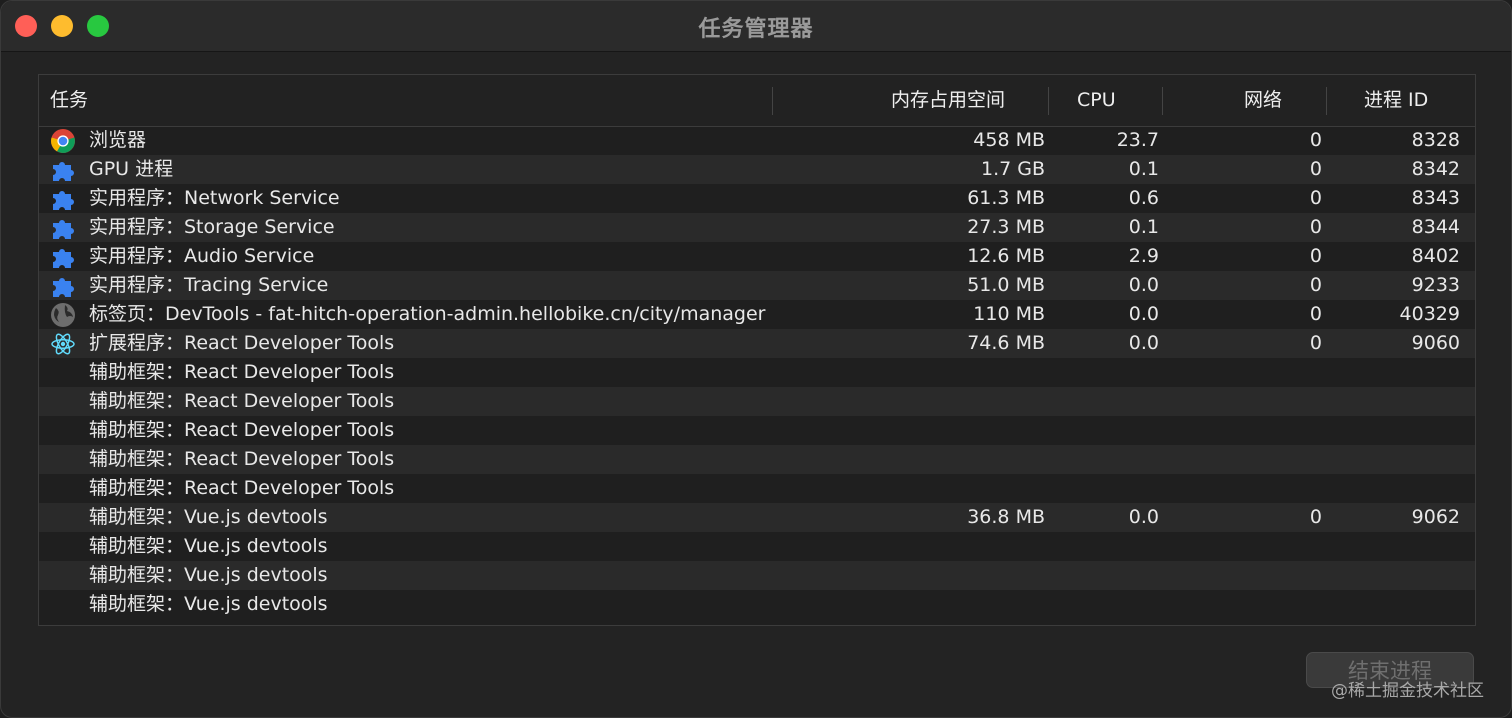 The height and width of the screenshot is (718, 1512). I want to click on column-header-cpu: CPU, so click(1096, 100).